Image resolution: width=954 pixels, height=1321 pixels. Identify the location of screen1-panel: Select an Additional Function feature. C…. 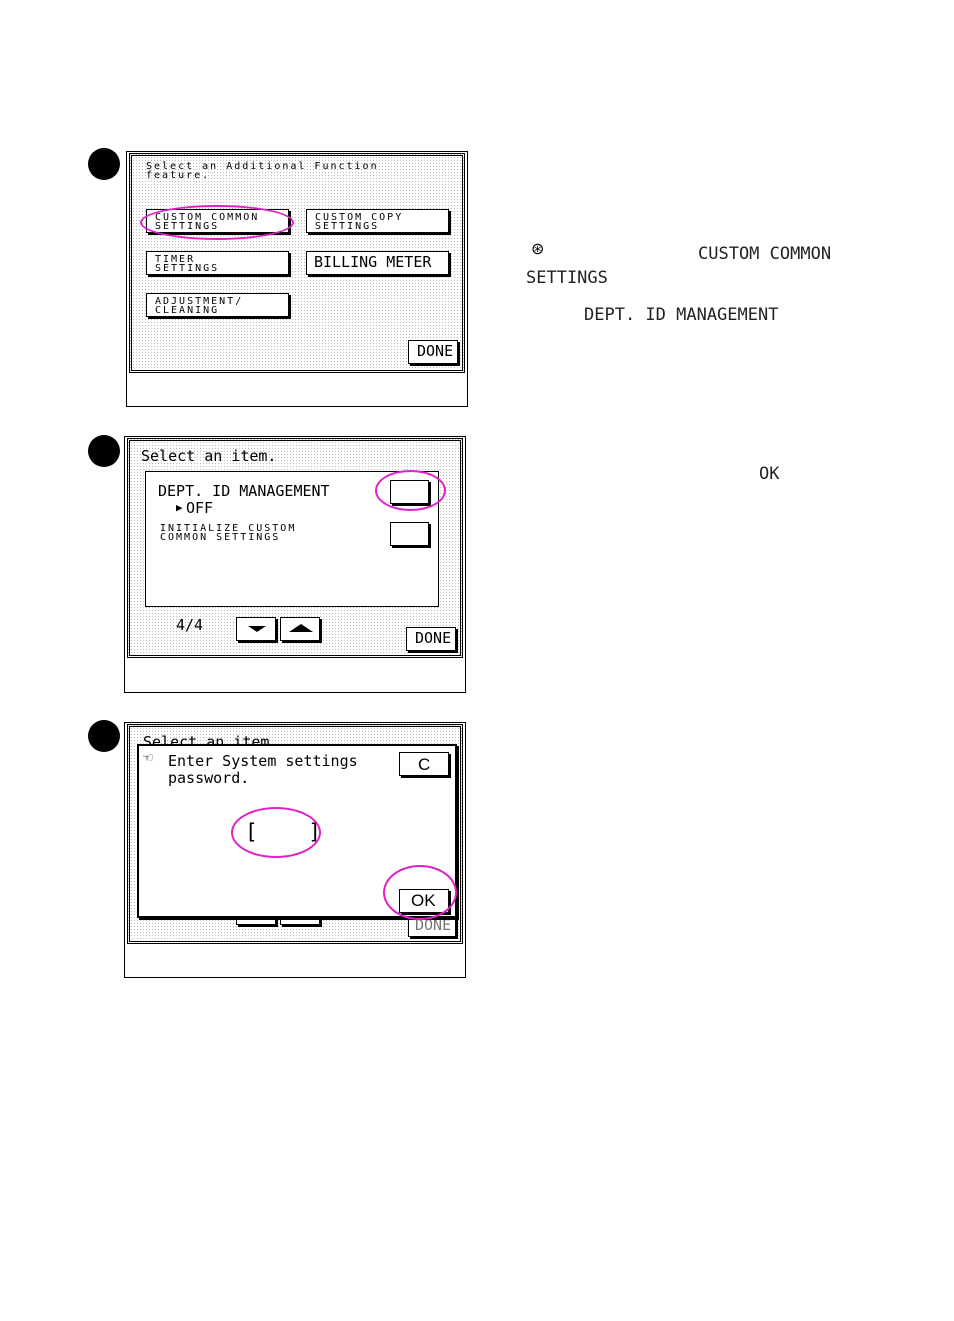
(297, 263).